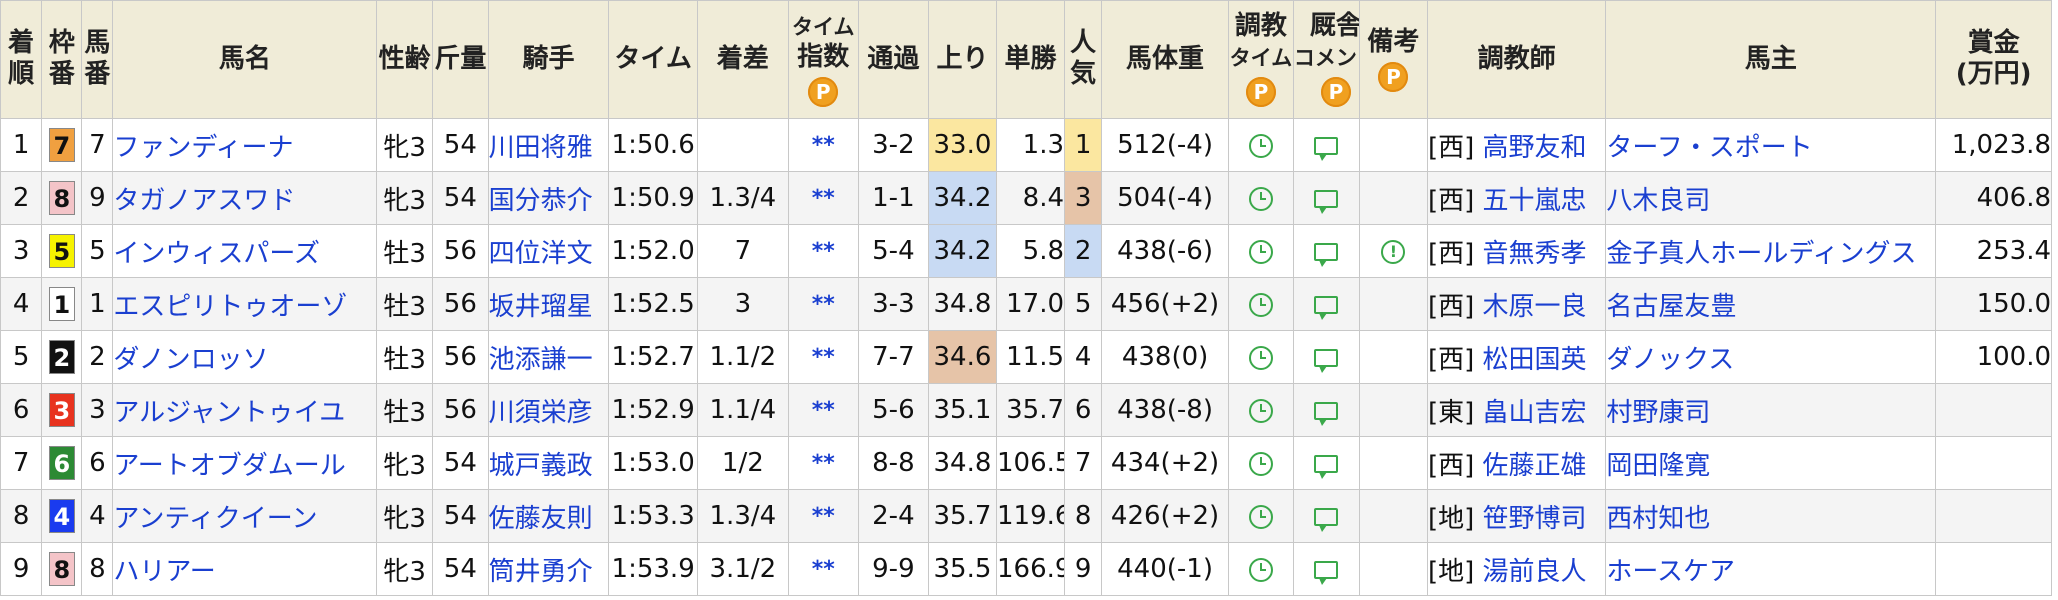 The height and width of the screenshot is (600, 2058). I want to click on header-sex-age: 性齢, so click(404, 59).